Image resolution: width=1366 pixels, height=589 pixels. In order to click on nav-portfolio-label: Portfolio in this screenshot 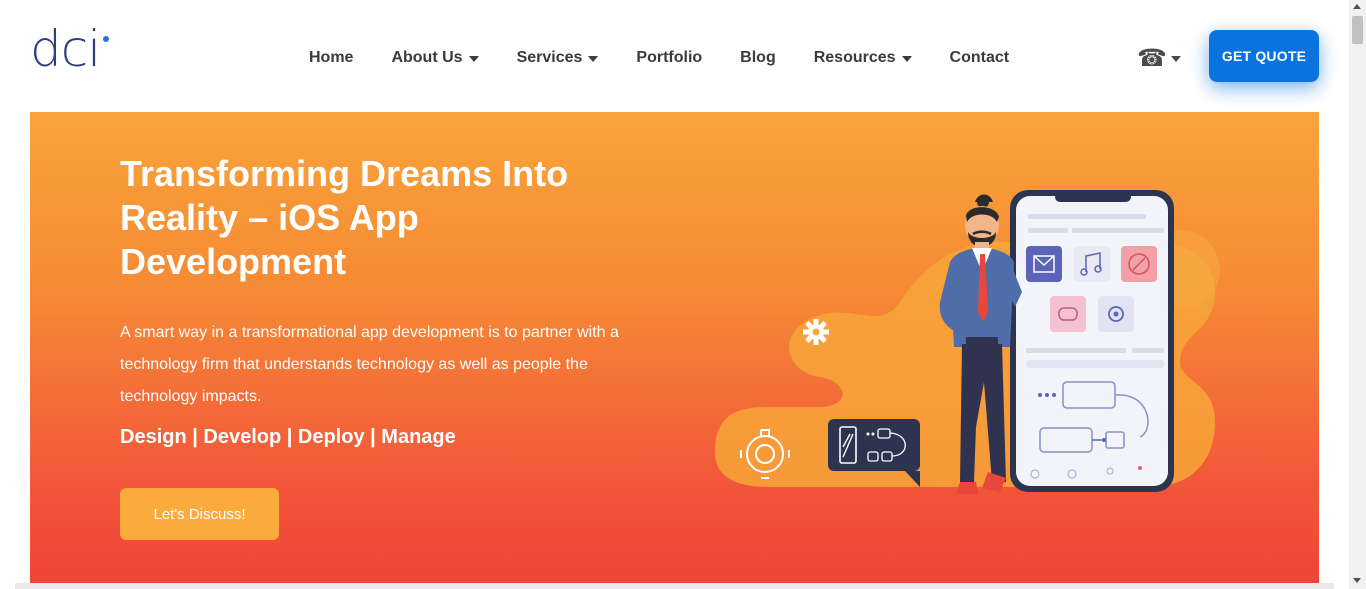, I will do `click(669, 57)`.